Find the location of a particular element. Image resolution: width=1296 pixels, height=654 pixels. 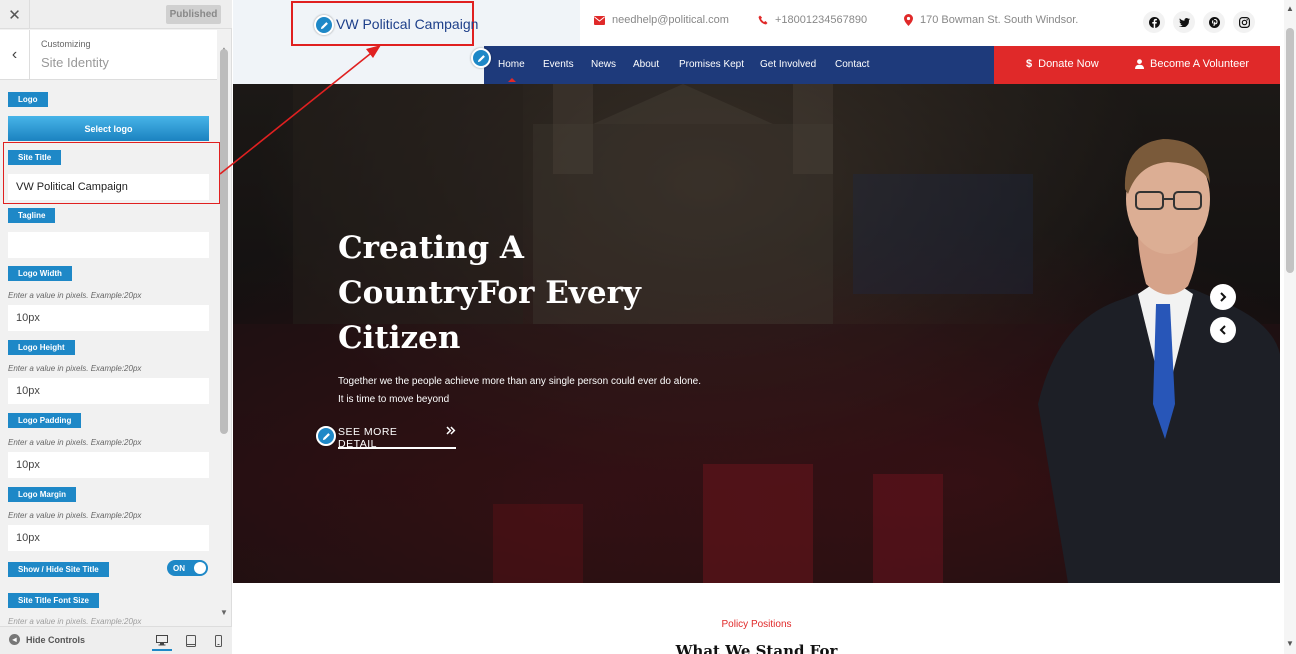

nav-get-involved: Get Involved is located at coordinates (788, 64).